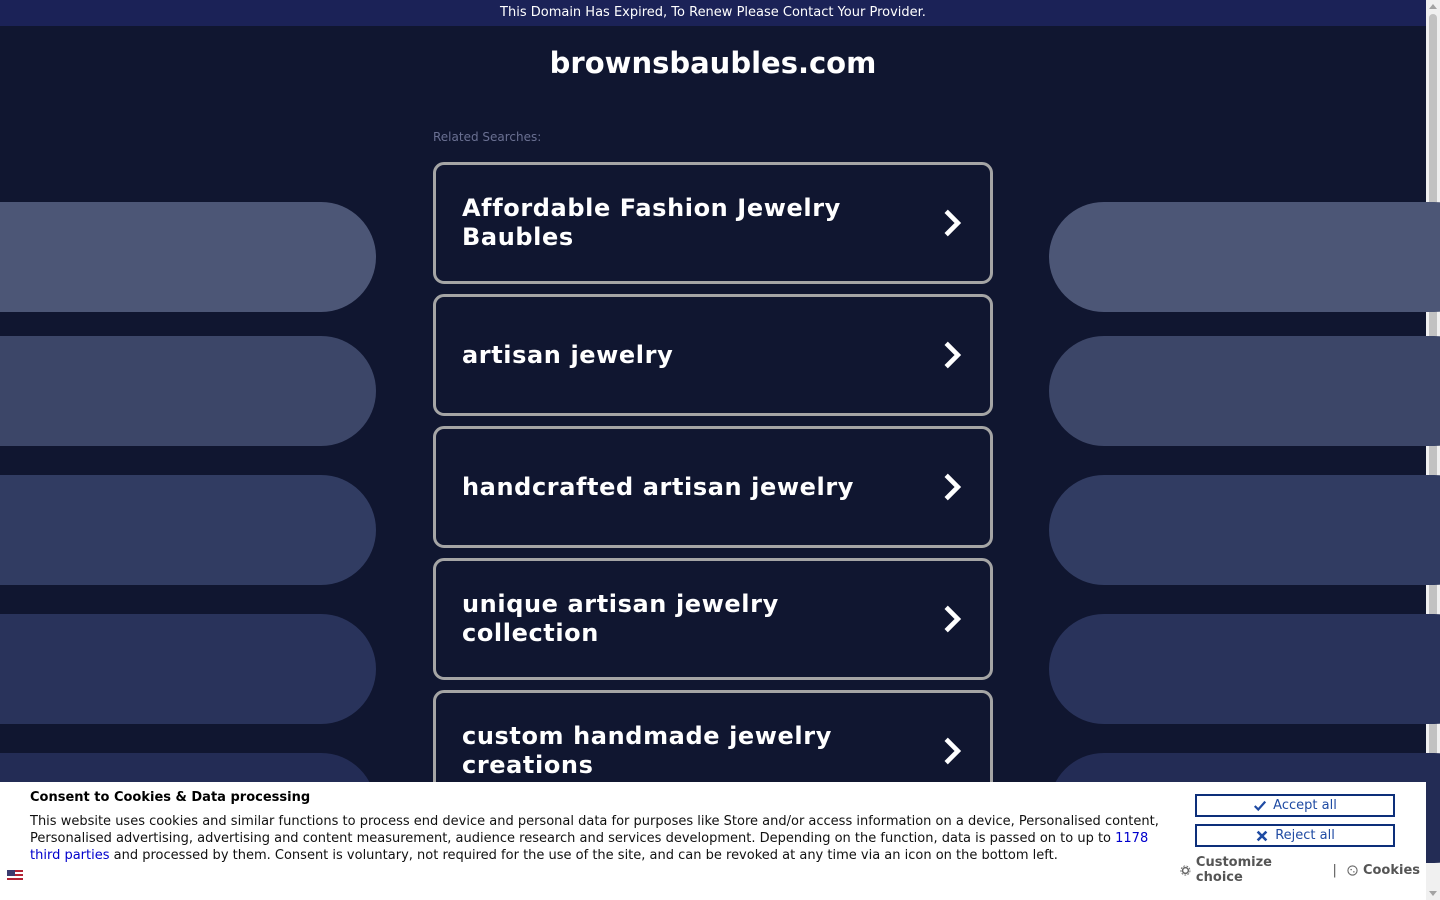 This screenshot has width=1440, height=900. I want to click on reject-all-label: Reject all, so click(1305, 835).